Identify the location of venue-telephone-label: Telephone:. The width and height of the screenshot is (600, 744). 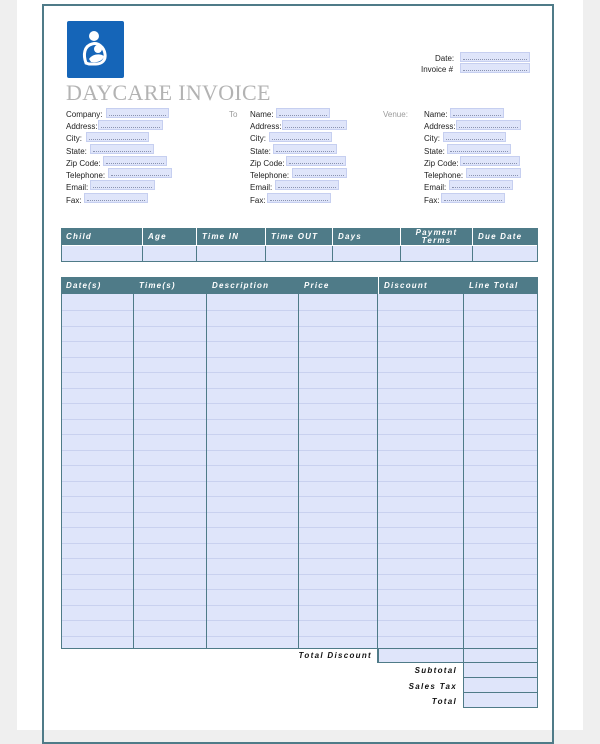
(444, 175).